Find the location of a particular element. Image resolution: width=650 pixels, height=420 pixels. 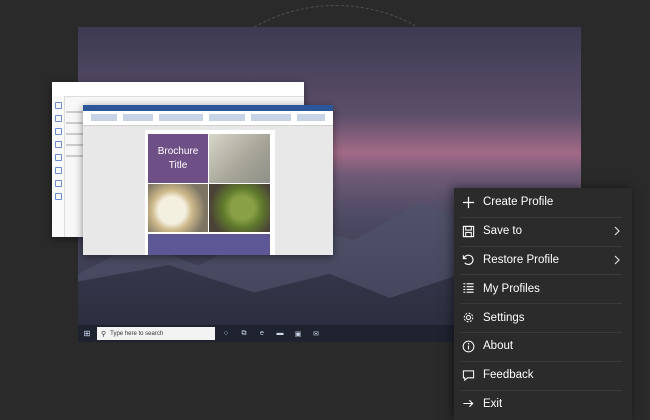

taskbar-search-box: ⚲ Type here to search is located at coordinates (156, 333).